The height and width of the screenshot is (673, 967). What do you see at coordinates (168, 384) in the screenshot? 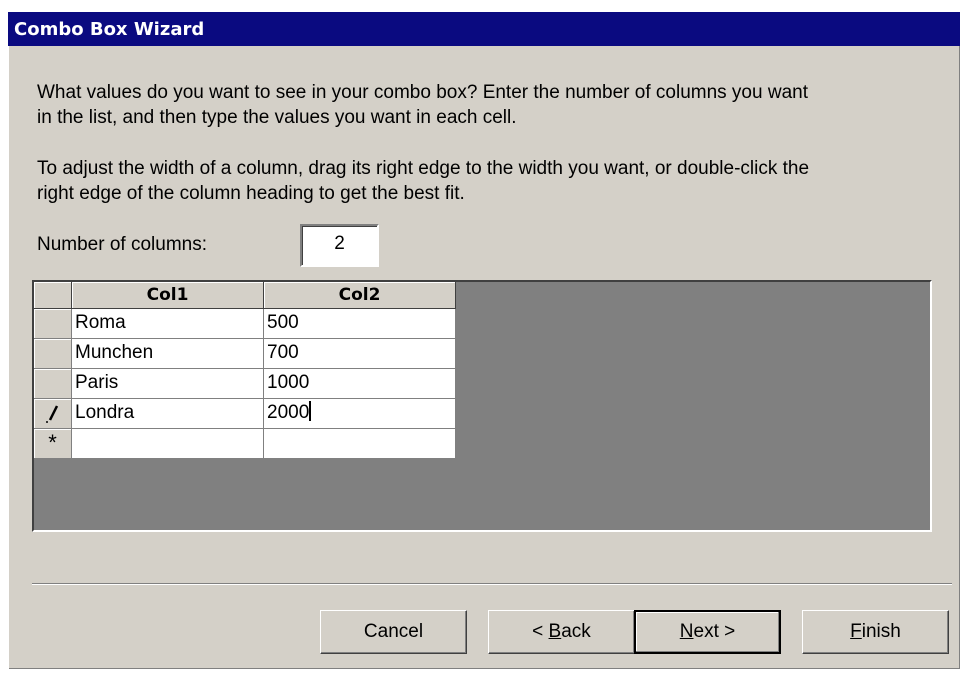
I see `grid-cell-col1: Paris` at bounding box center [168, 384].